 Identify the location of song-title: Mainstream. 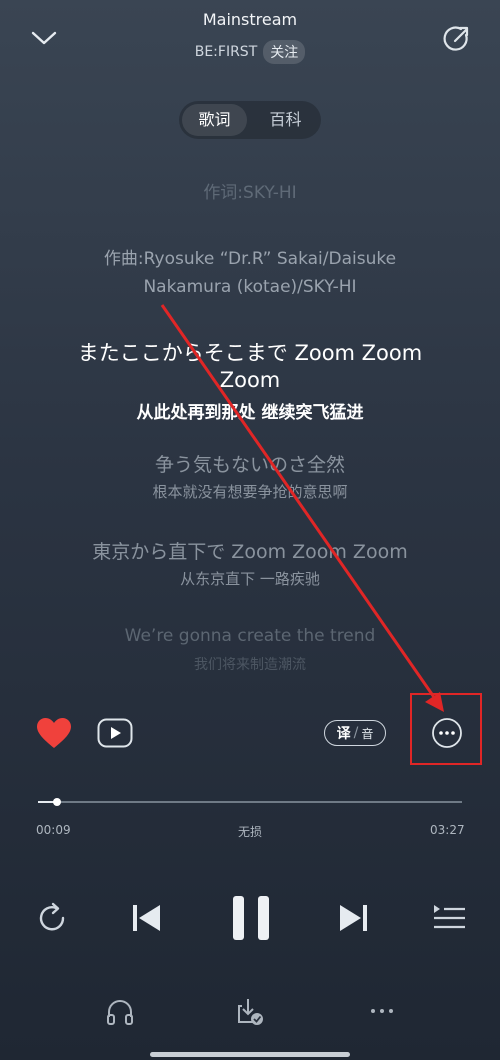
(250, 19).